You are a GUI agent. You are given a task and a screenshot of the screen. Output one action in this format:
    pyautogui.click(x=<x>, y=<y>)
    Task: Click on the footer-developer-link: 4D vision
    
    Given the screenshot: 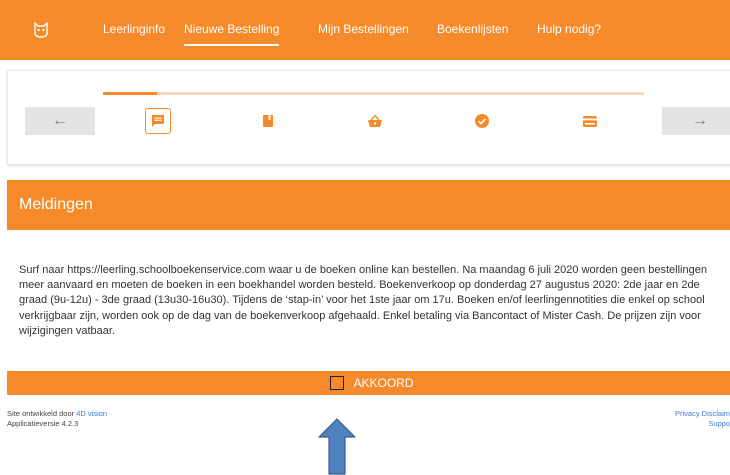 What is the action you would take?
    pyautogui.click(x=91, y=413)
    